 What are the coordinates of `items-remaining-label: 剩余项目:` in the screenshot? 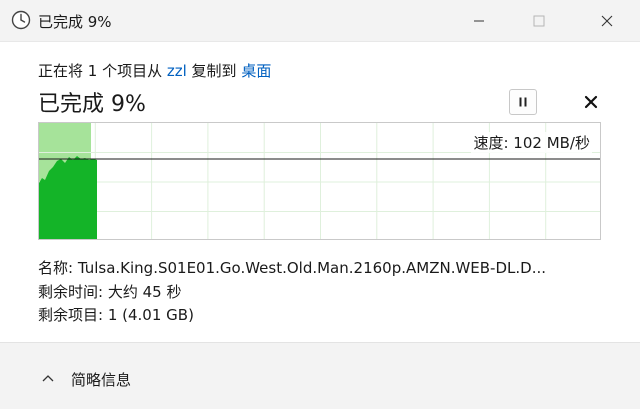 It's located at (73, 315).